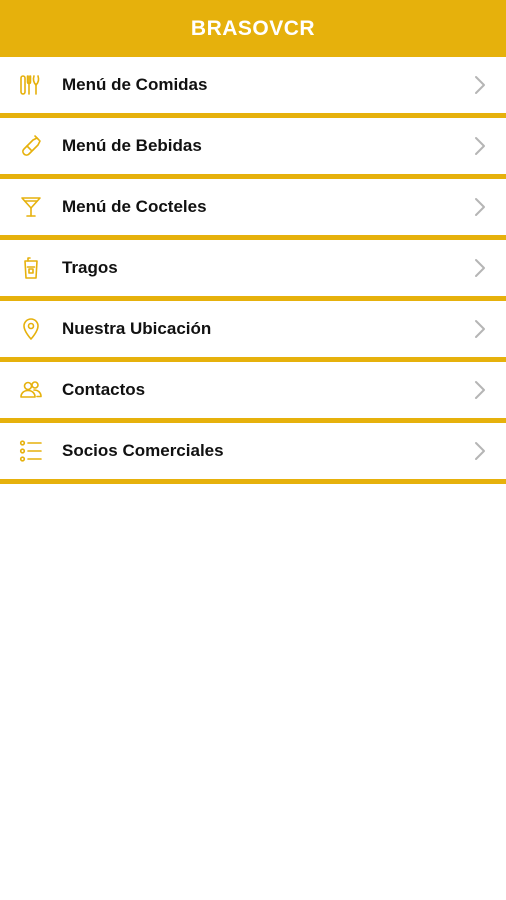 The width and height of the screenshot is (506, 900). Describe the element at coordinates (137, 328) in the screenshot. I see `menu-item-label: Nuestra Ubicación` at that location.